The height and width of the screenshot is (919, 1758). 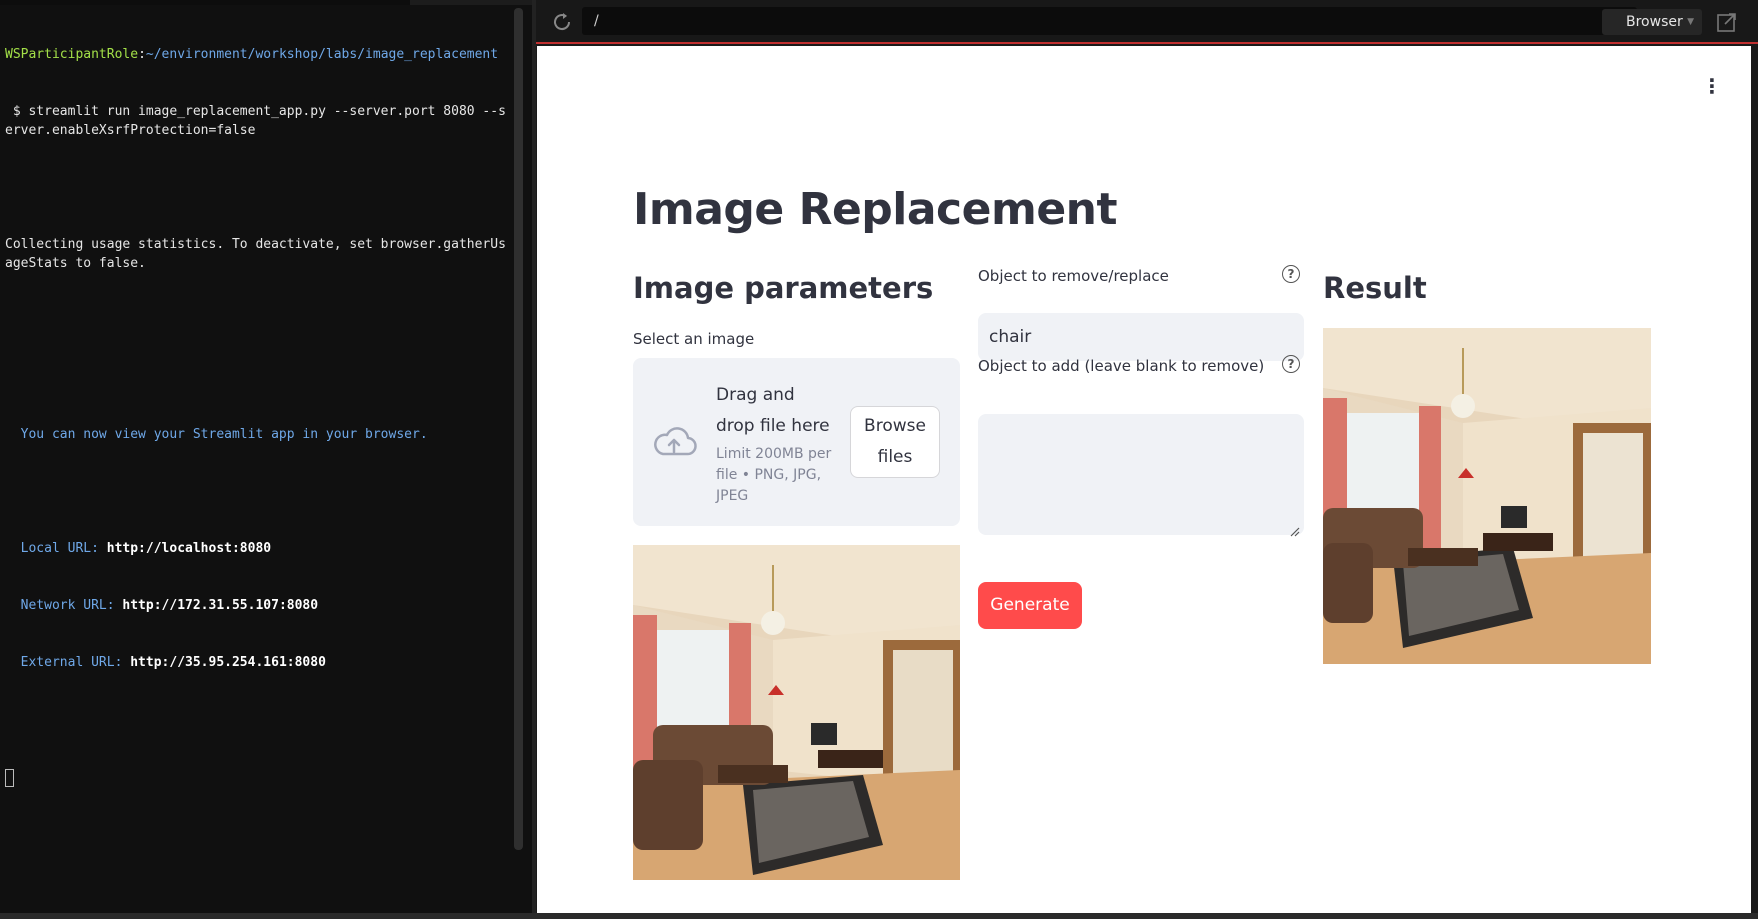 I want to click on pane-divider, so click(x=534, y=459).